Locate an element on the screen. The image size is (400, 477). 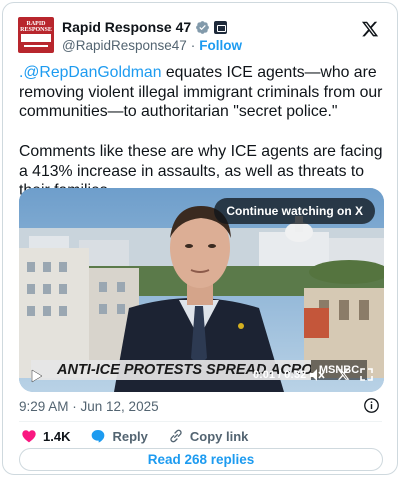
read-replies-button: Read 268 replies is located at coordinates (201, 459).